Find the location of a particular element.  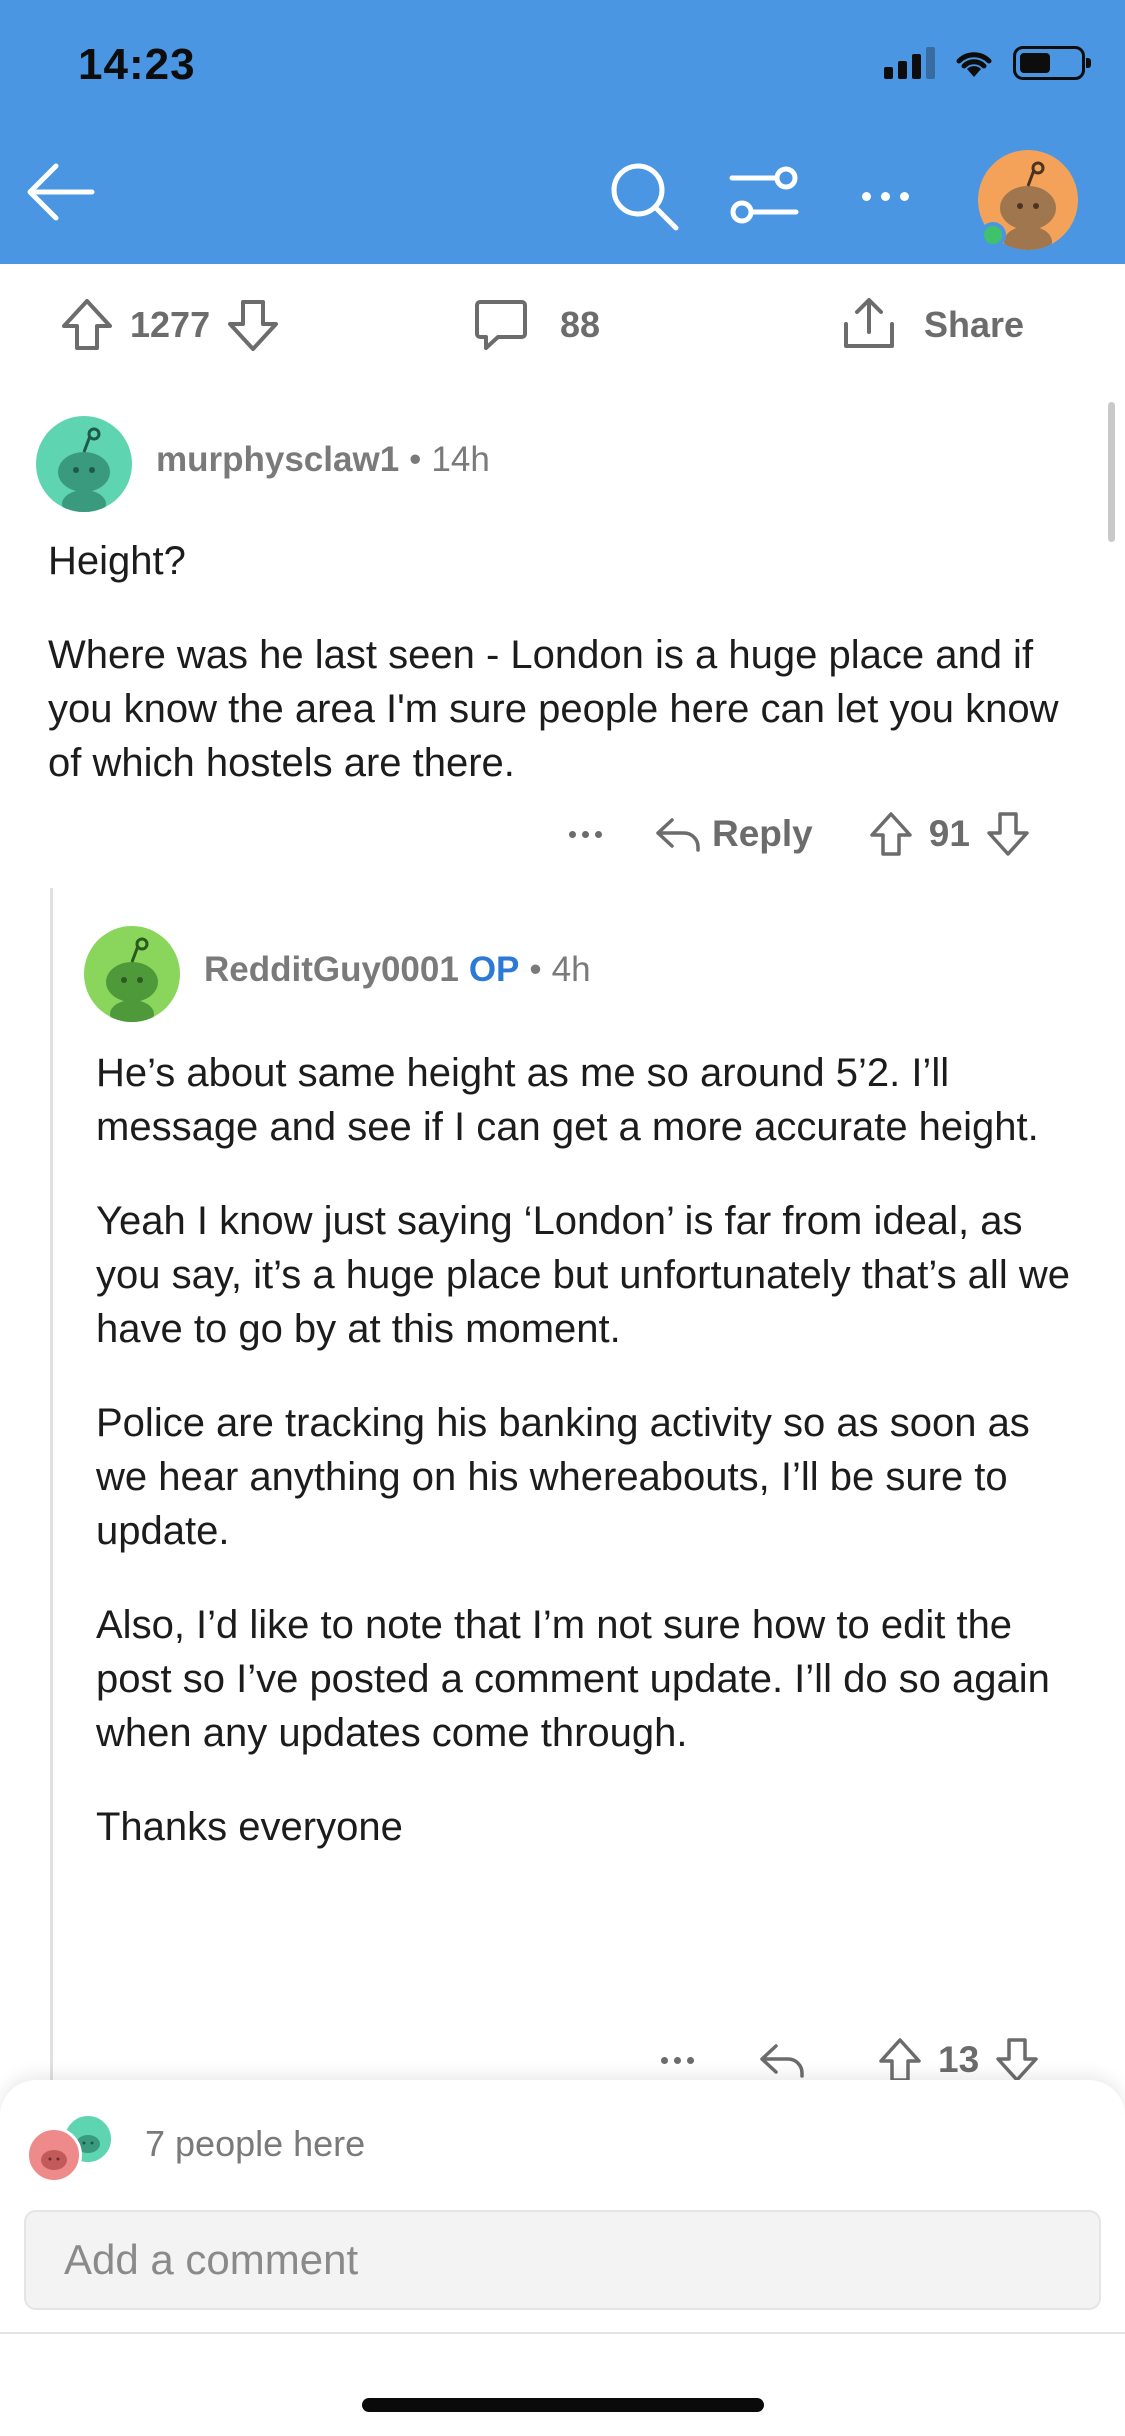

status-icons is located at coordinates (987, 63).